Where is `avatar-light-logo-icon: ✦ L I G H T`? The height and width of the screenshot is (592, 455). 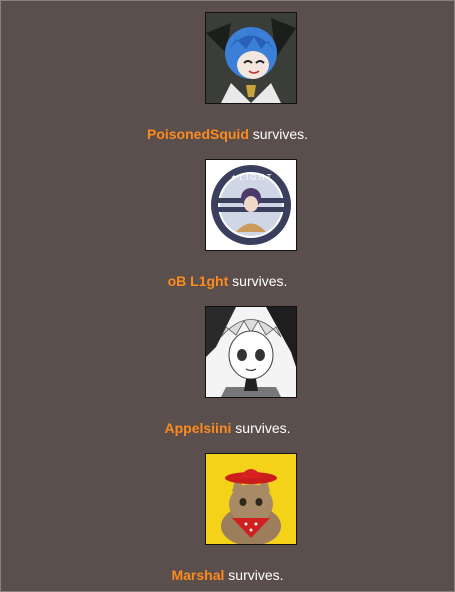 avatar-light-logo-icon: ✦ L I G H T is located at coordinates (251, 205).